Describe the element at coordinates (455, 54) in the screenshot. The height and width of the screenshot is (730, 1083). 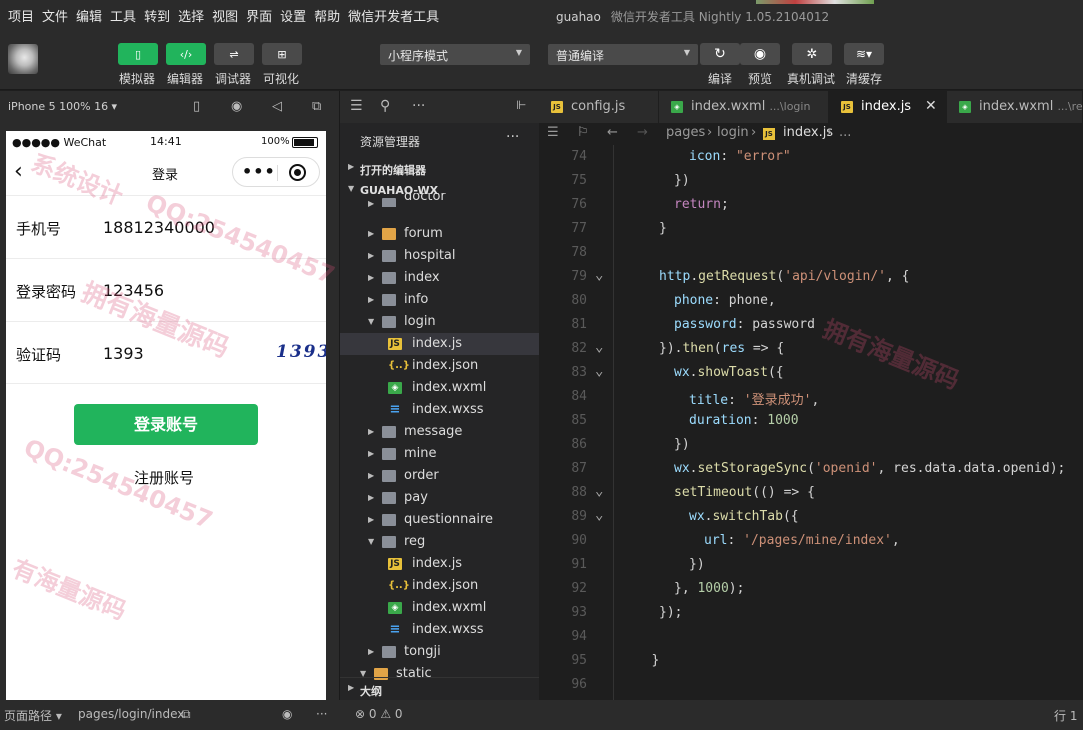
I see `mode-select: 小程序模式 ▼` at that location.